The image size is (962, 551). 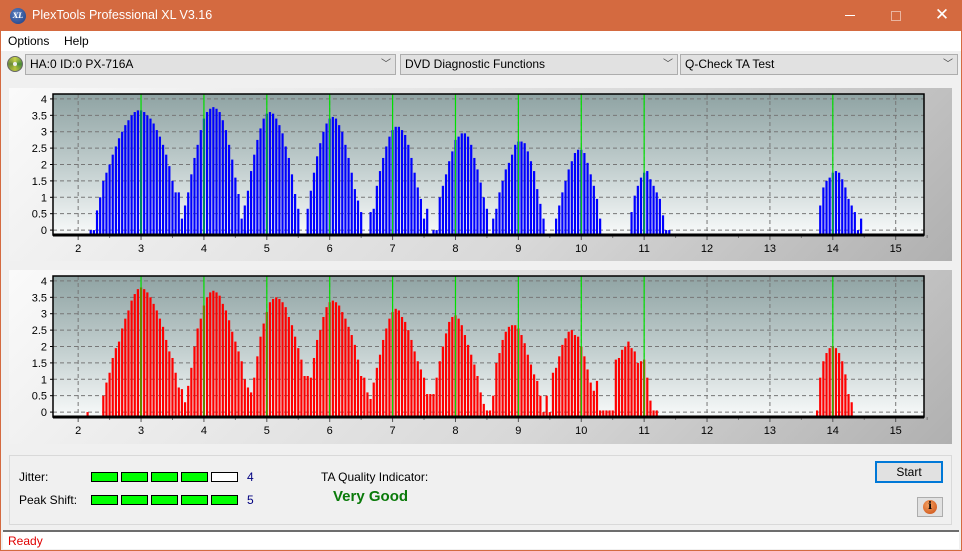 I want to click on menu-help: Help, so click(x=76, y=41).